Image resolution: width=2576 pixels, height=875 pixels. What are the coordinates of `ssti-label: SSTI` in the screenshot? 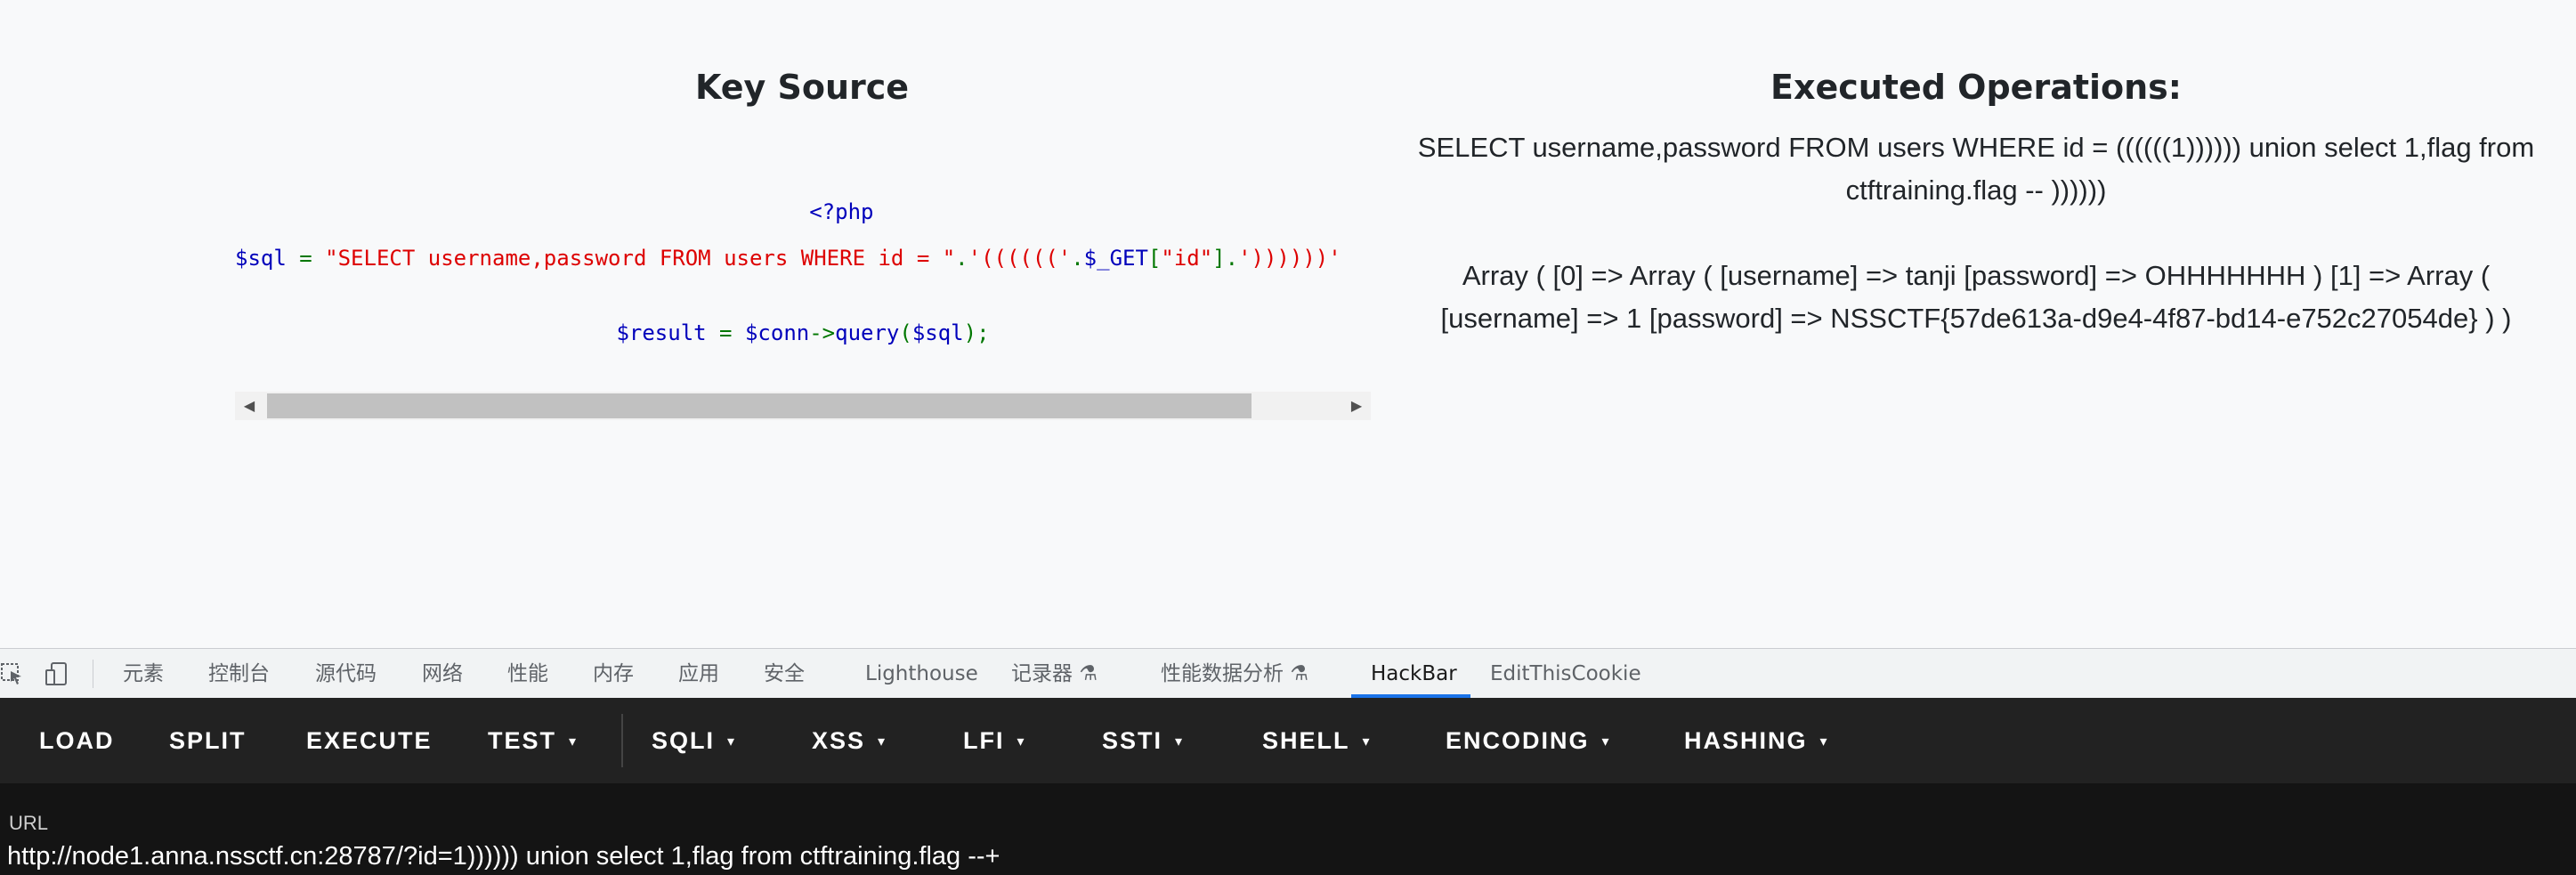 It's located at (1133, 740).